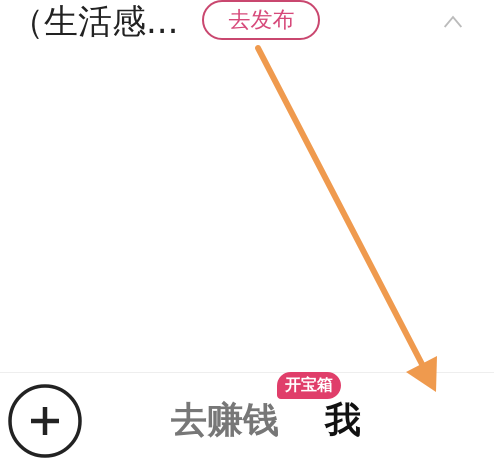 Image resolution: width=494 pixels, height=468 pixels. What do you see at coordinates (225, 420) in the screenshot?
I see `nav-tab: 去赚钱` at bounding box center [225, 420].